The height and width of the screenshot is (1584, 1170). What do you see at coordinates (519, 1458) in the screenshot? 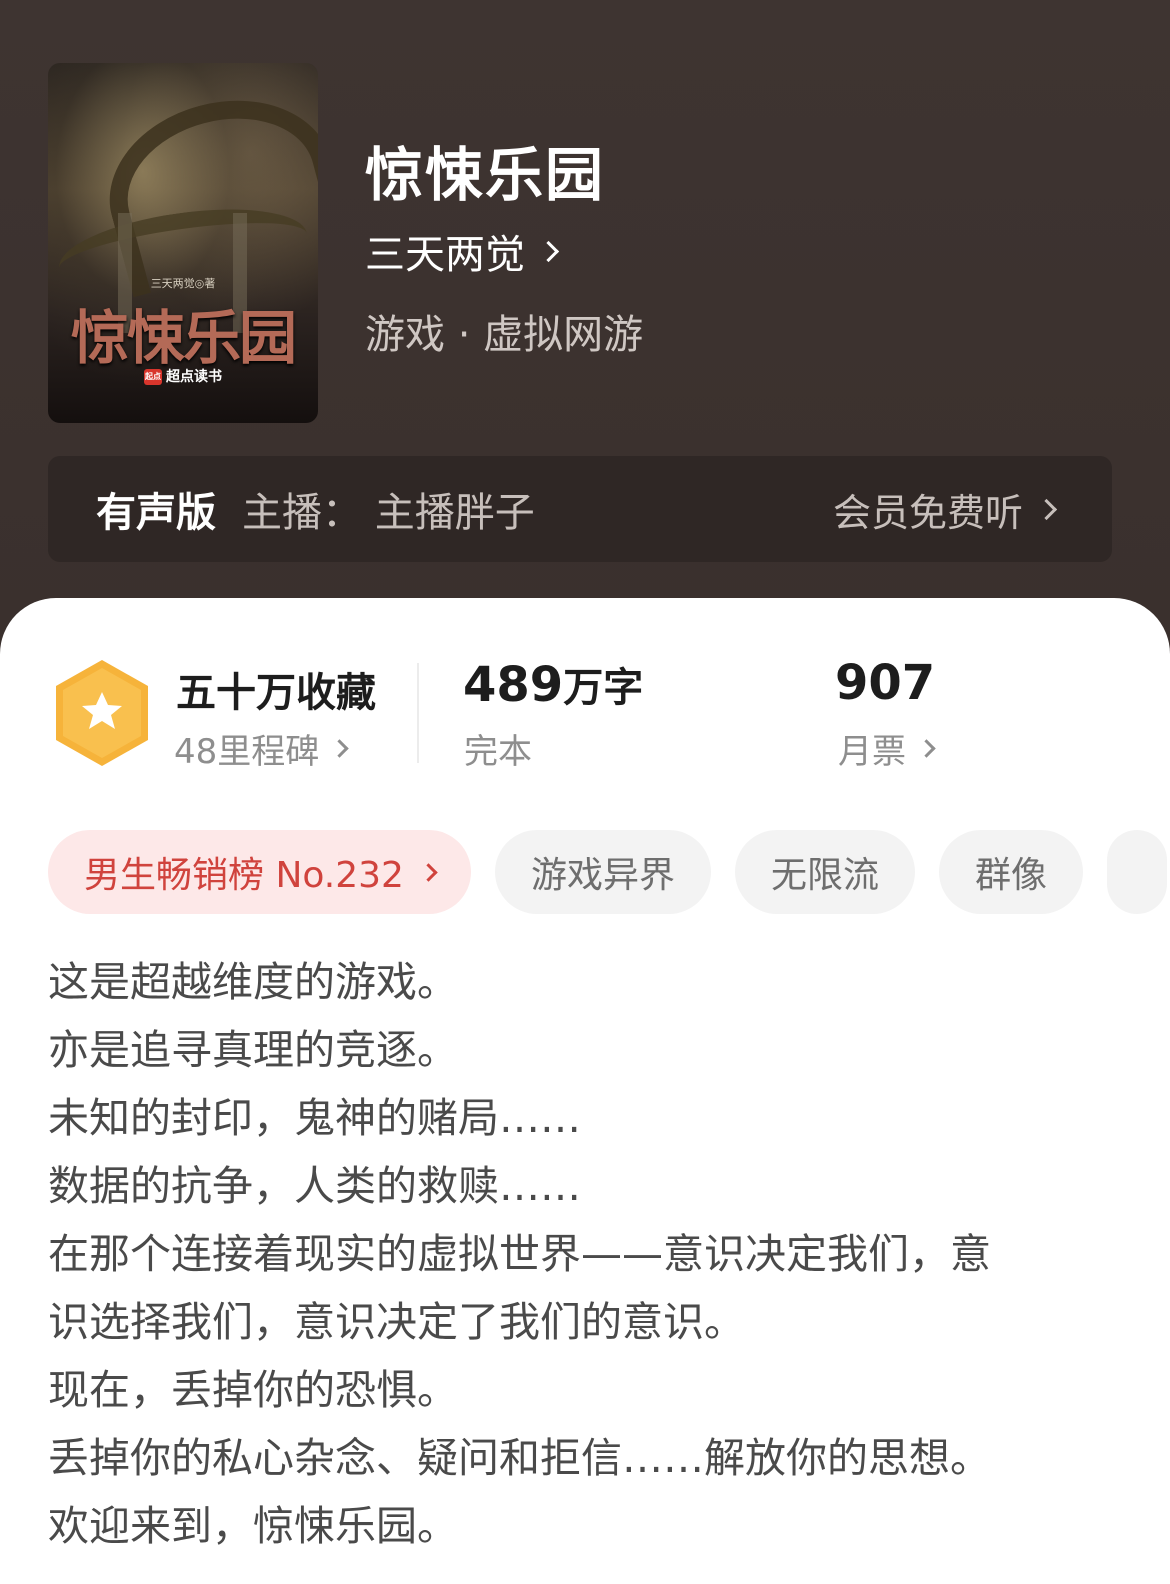
I see `synopsis-line: 丢掉你的私心杂念、疑问和拒信……解放你的思想。` at bounding box center [519, 1458].